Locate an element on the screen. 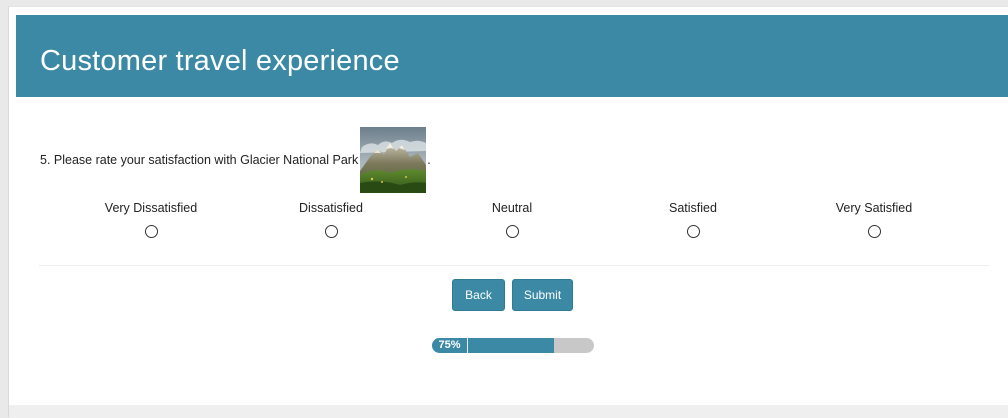 The height and width of the screenshot is (418, 1008). option-label: Very Dissatisfied is located at coordinates (151, 208).